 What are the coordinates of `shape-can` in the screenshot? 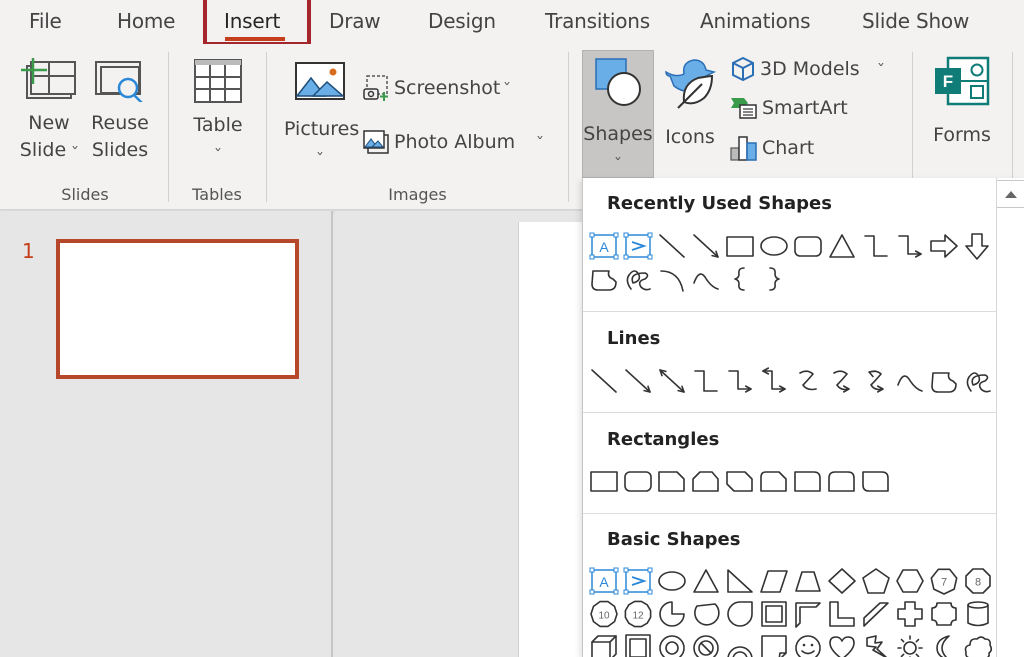 It's located at (978, 614).